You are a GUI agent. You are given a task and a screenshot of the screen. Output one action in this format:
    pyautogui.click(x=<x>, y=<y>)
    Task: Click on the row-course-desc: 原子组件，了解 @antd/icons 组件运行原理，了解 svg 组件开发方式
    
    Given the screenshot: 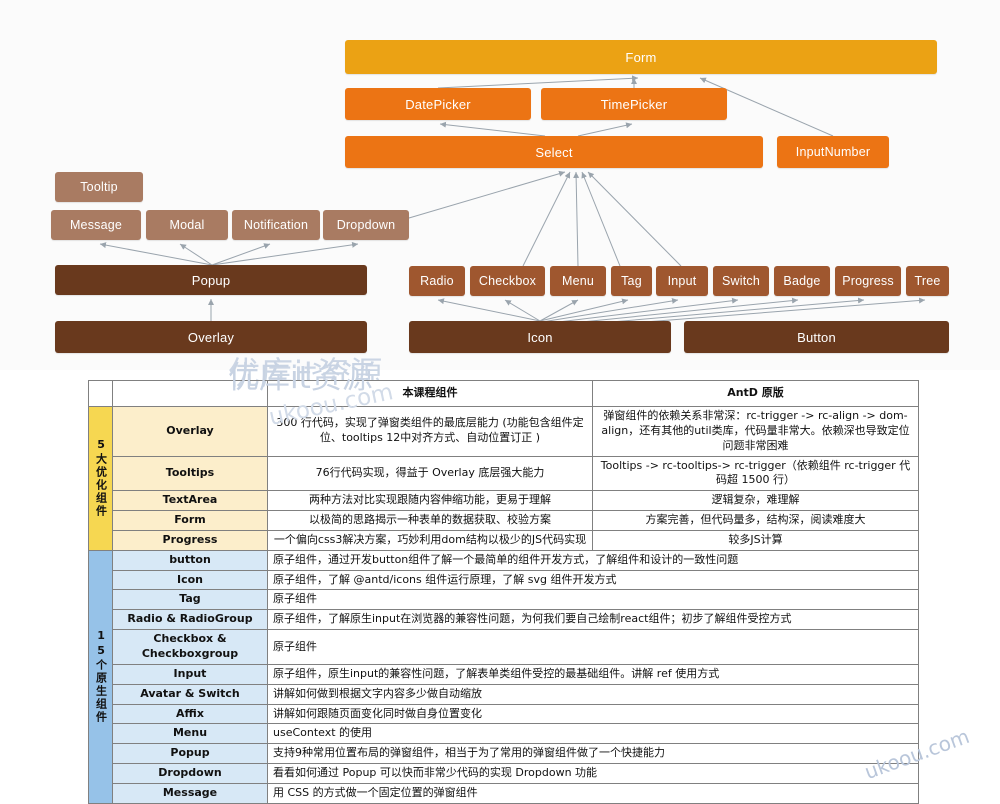 What is the action you would take?
    pyautogui.click(x=593, y=580)
    